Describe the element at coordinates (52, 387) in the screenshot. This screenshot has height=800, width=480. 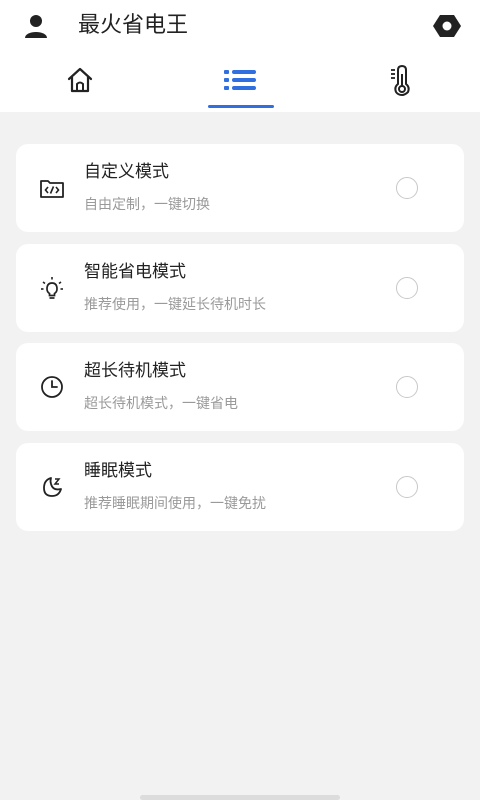
I see `clock-icon` at that location.